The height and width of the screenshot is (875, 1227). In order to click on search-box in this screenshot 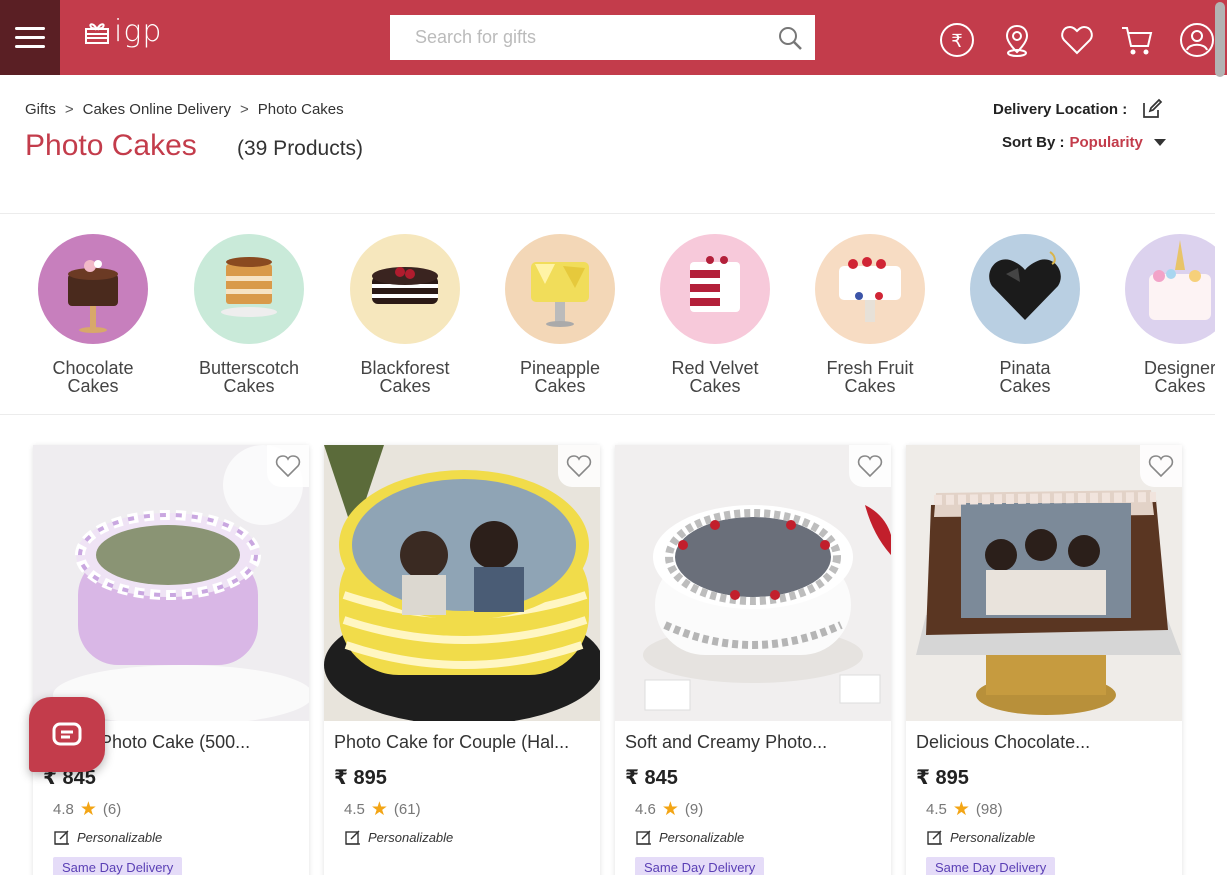, I will do `click(602, 37)`.